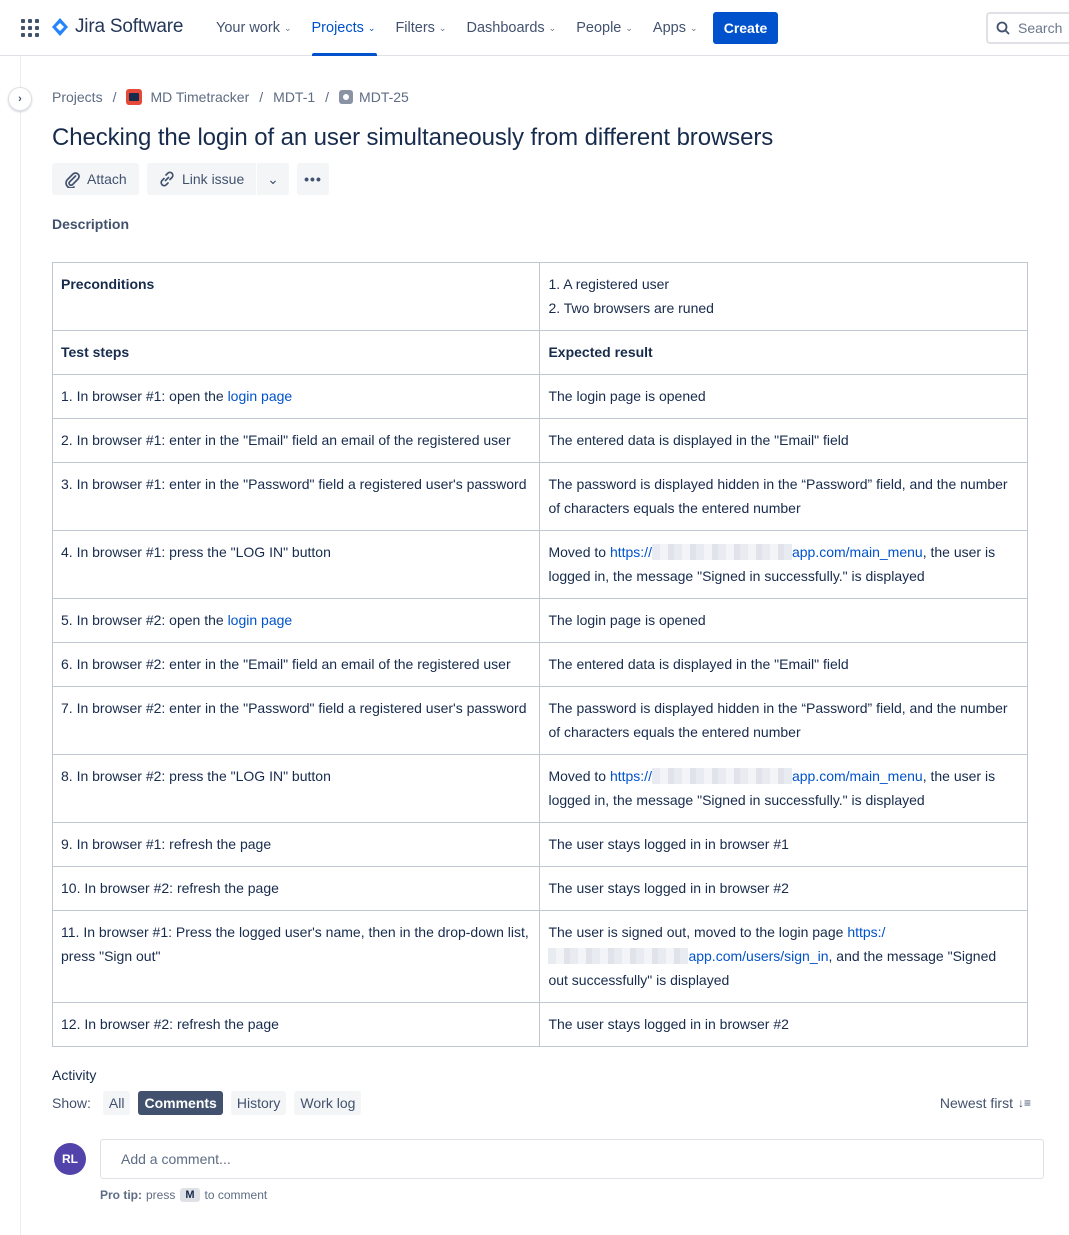 The height and width of the screenshot is (1235, 1069). I want to click on show-label: Show:, so click(71, 1103).